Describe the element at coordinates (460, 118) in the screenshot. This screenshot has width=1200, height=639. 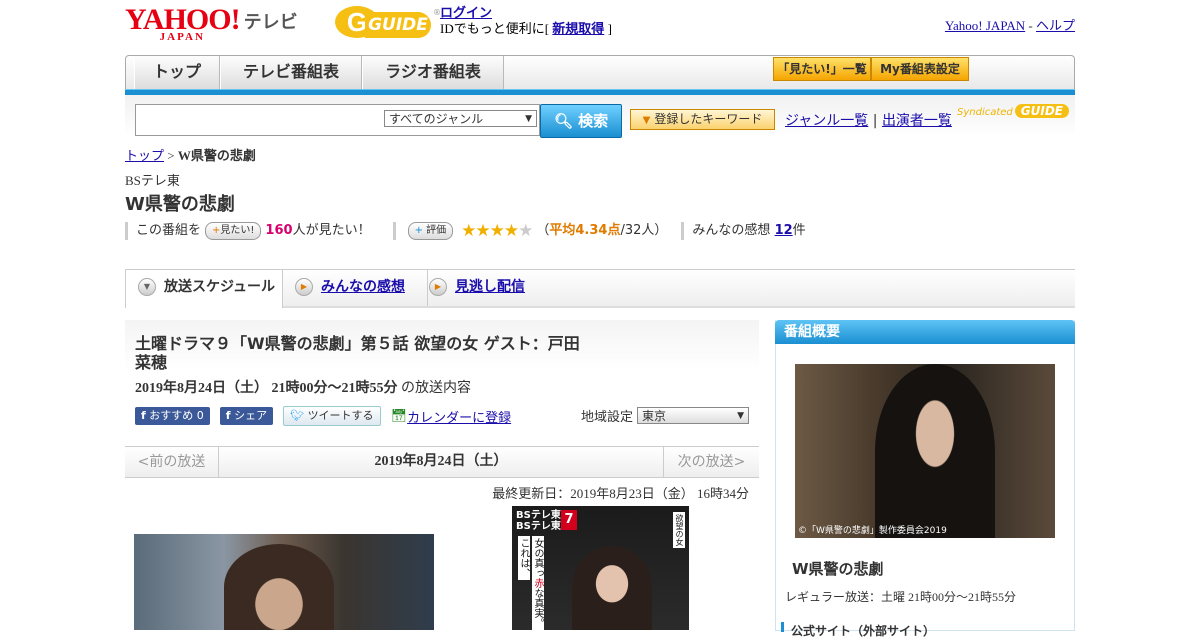
I see `genre-select: すべてのジャンル ▼` at that location.